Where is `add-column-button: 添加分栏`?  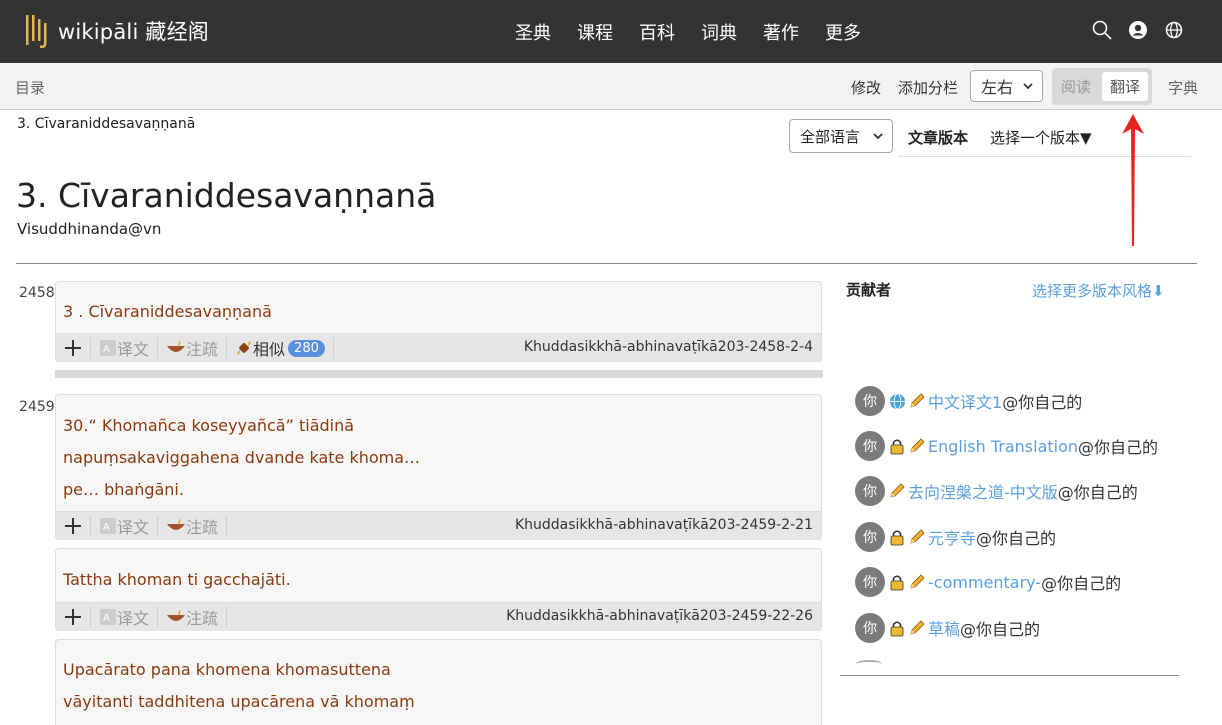 add-column-button: 添加分栏 is located at coordinates (928, 87).